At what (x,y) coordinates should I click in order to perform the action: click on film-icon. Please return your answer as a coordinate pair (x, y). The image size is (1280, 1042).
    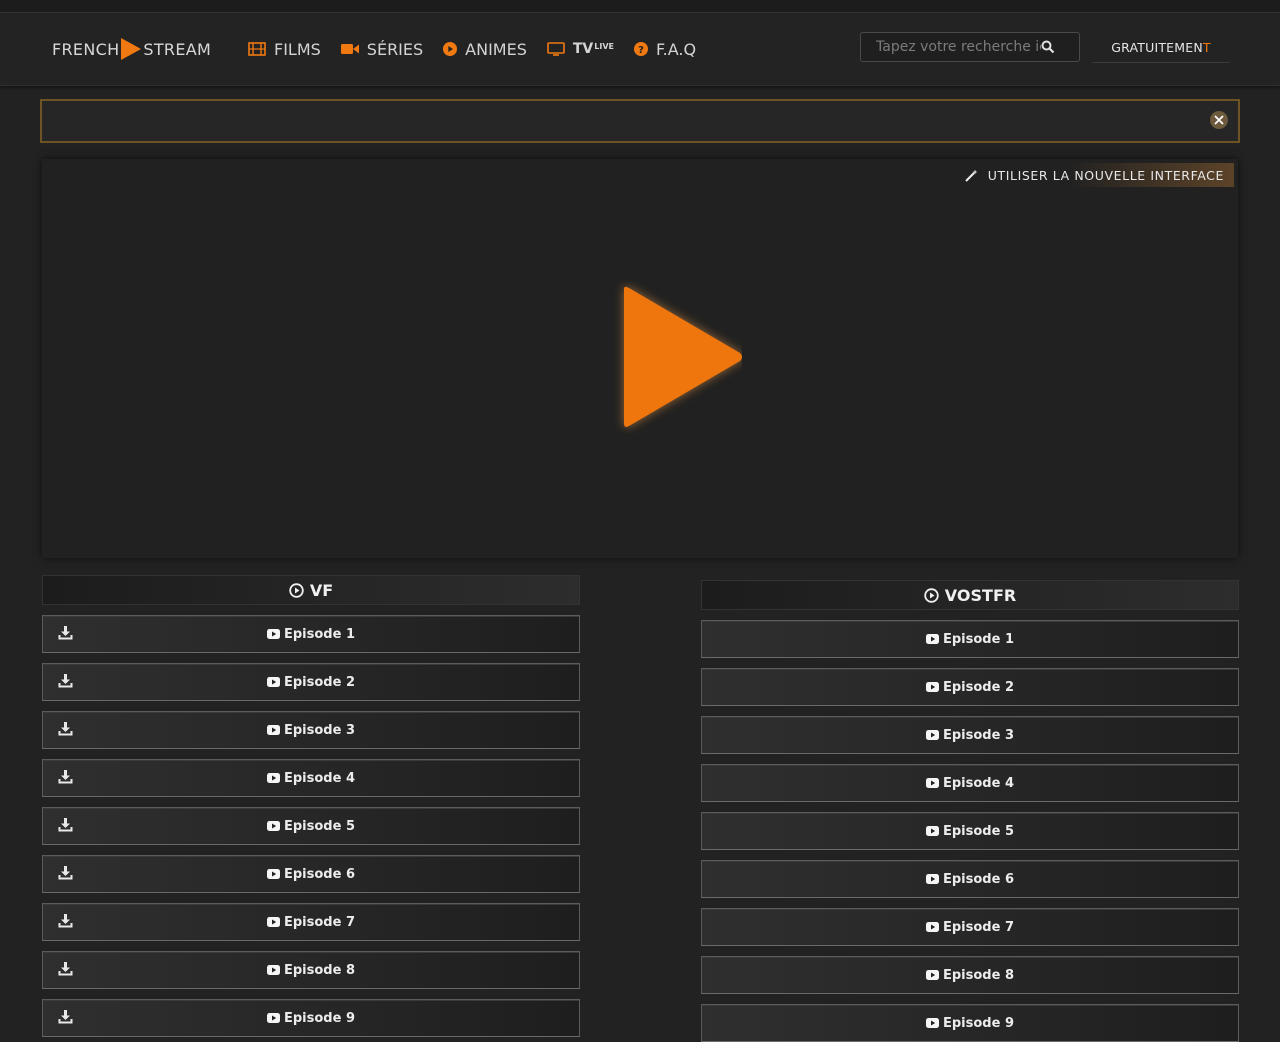
    Looking at the image, I should click on (257, 49).